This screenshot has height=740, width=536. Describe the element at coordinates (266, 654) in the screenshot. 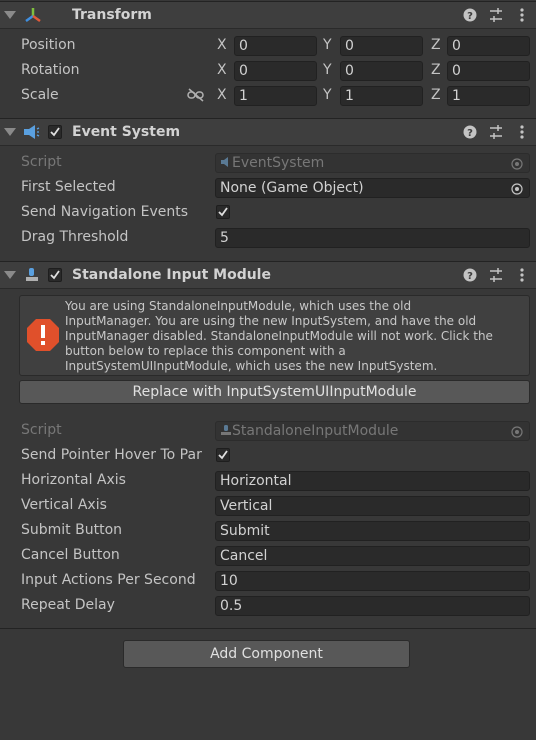

I see `add-component-button: Add Component` at that location.